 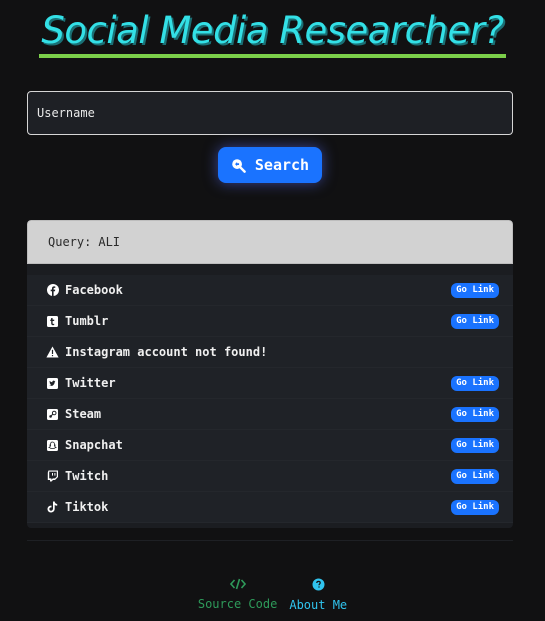 What do you see at coordinates (270, 242) in the screenshot?
I see `query-header: Query: ALI` at bounding box center [270, 242].